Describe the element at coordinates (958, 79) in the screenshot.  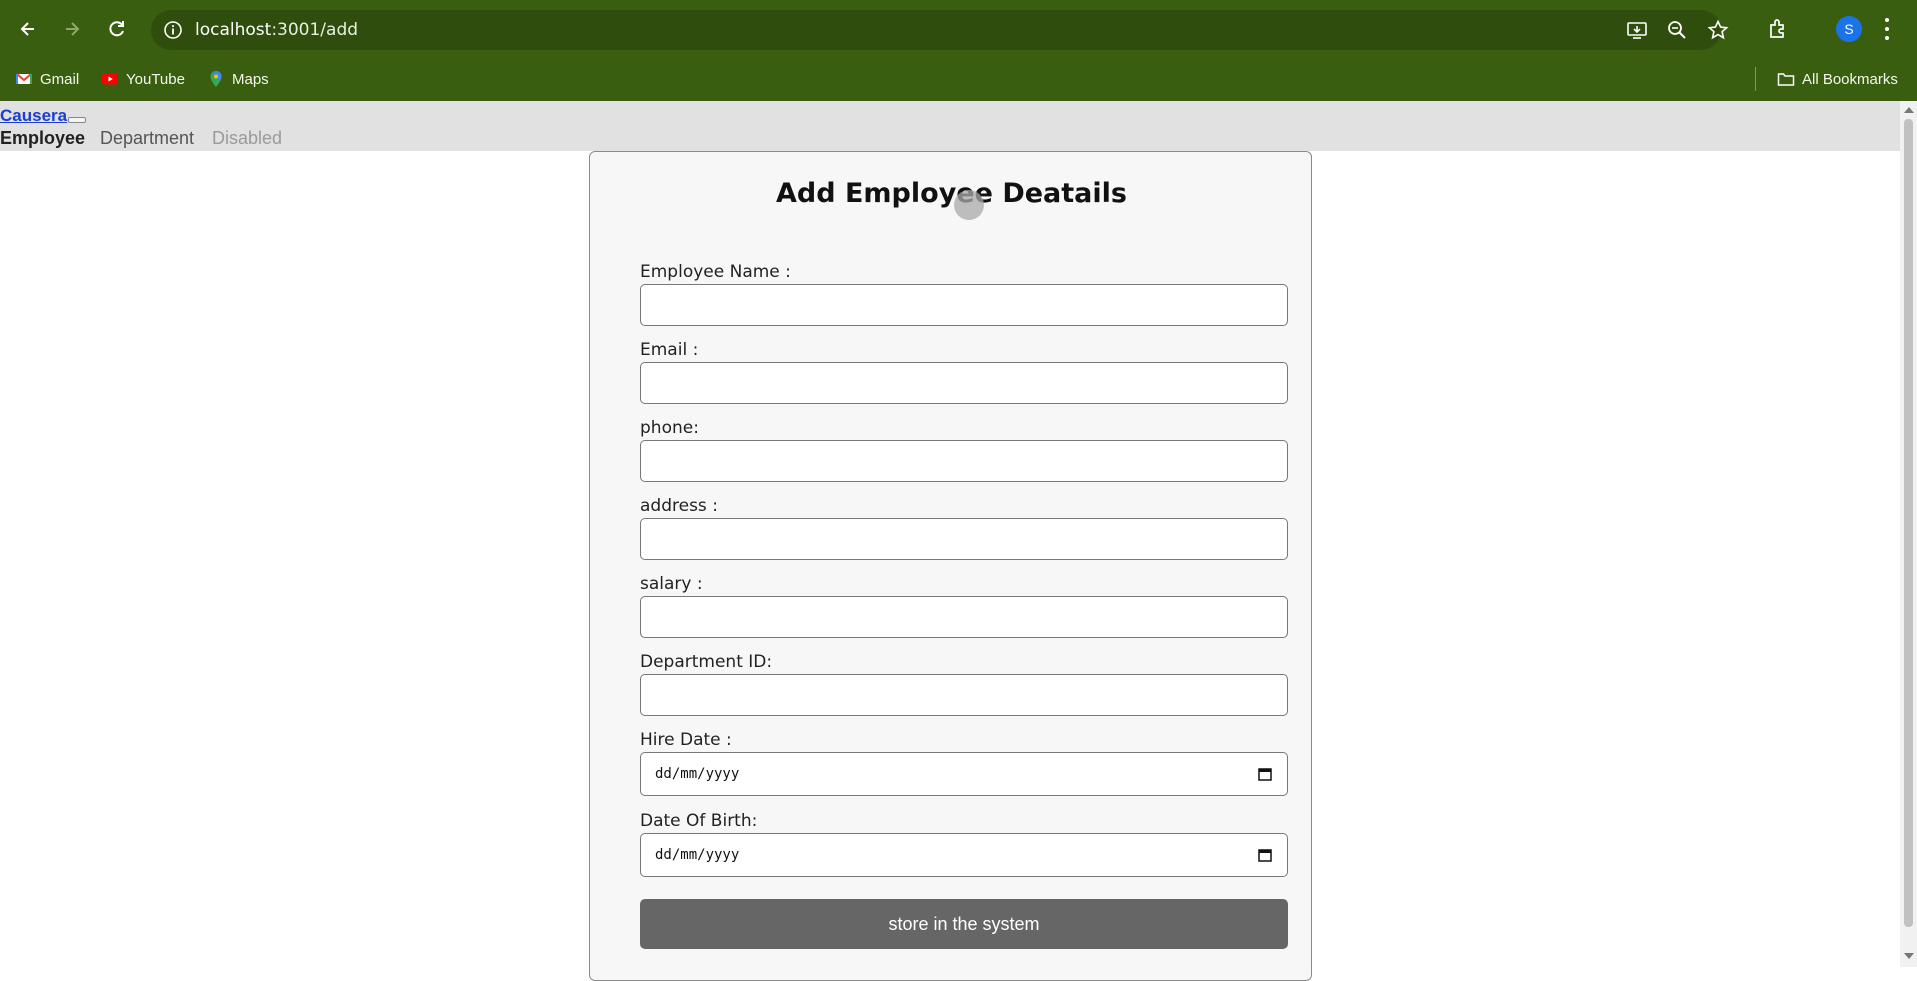
I see `bookmarks-bar: Gmail YouTube Maps All Bookmarks` at that location.